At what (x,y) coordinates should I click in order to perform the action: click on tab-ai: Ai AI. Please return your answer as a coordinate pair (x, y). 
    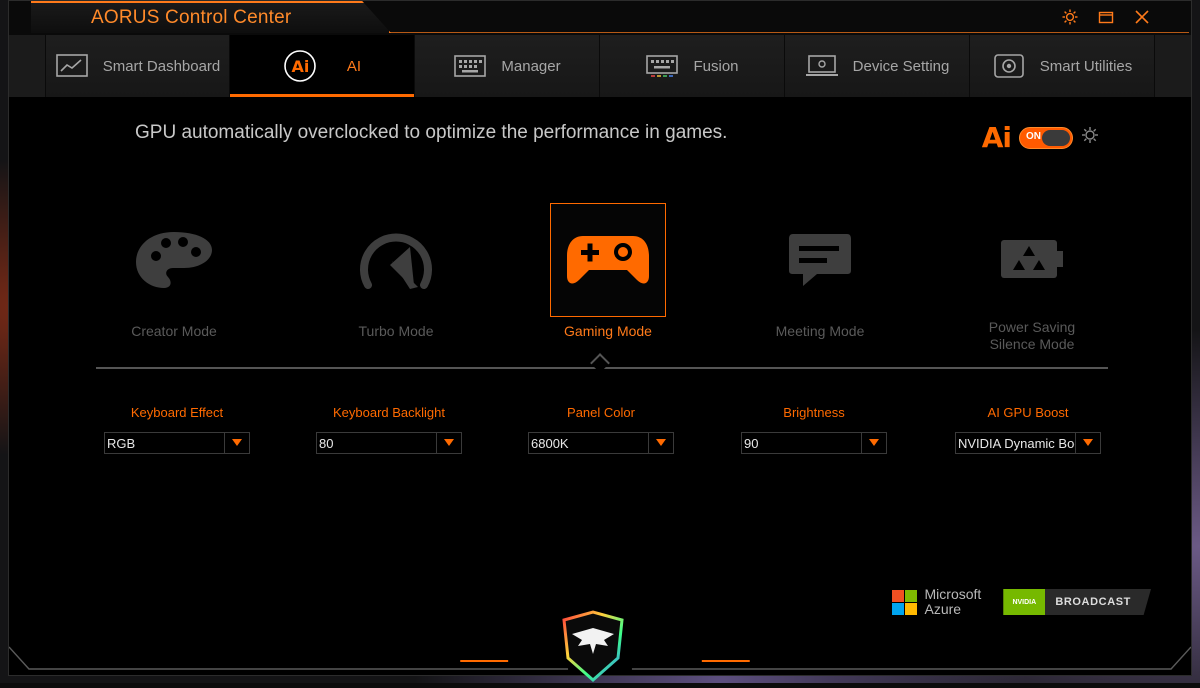
    Looking at the image, I should click on (322, 66).